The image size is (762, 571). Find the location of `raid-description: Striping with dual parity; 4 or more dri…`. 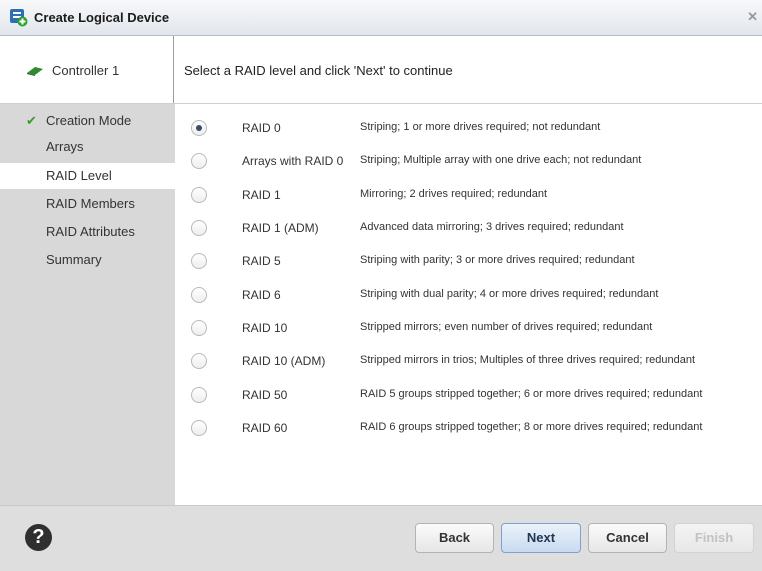

raid-description: Striping with dual parity; 4 or more dri… is located at coordinates (509, 294).